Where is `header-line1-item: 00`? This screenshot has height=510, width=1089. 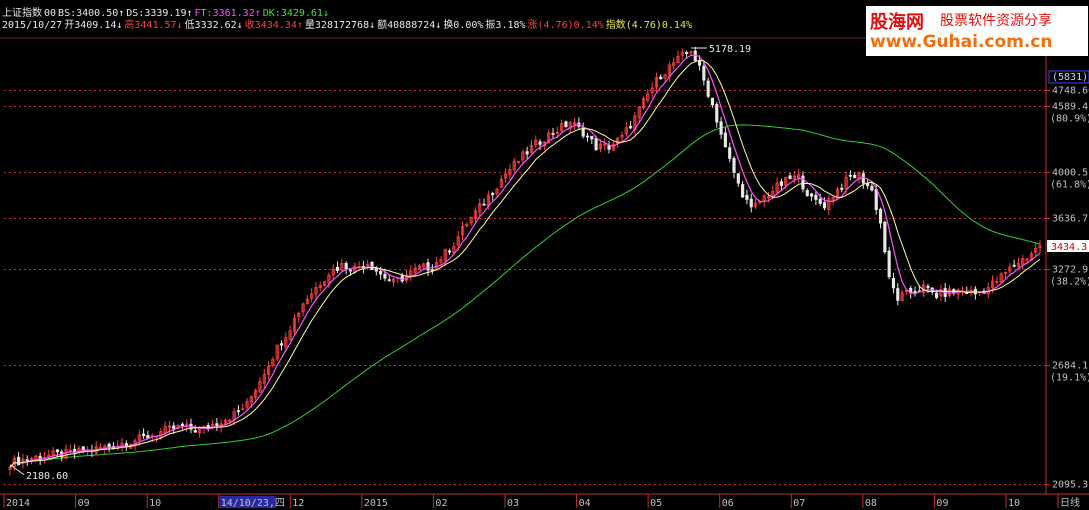
header-line1-item: 00 is located at coordinates (50, 13).